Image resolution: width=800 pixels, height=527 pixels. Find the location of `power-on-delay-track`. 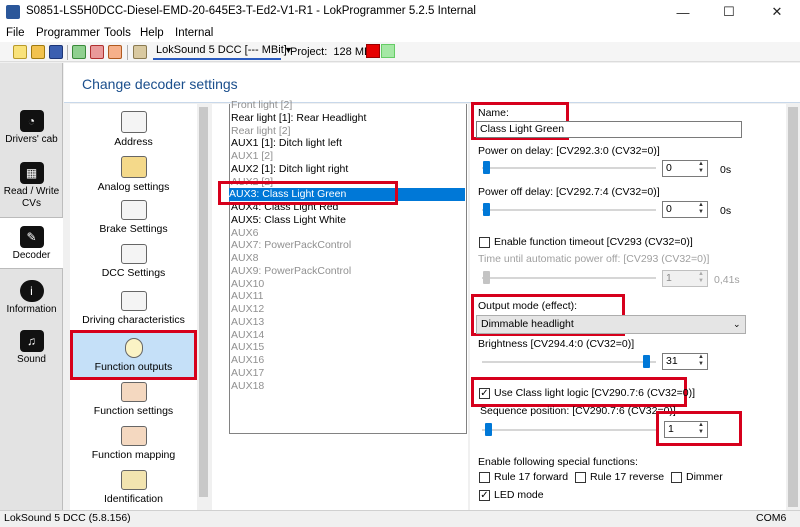

power-on-delay-track is located at coordinates (569, 168).